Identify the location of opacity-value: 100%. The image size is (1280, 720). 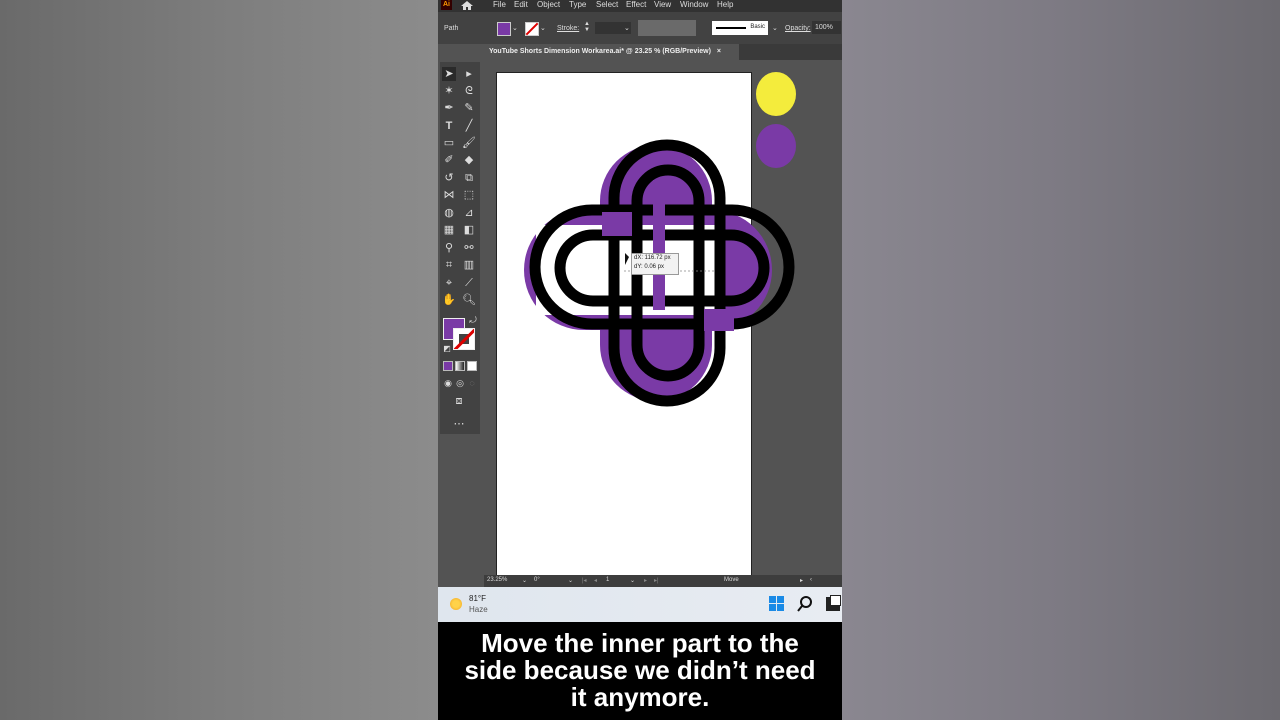
(824, 27).